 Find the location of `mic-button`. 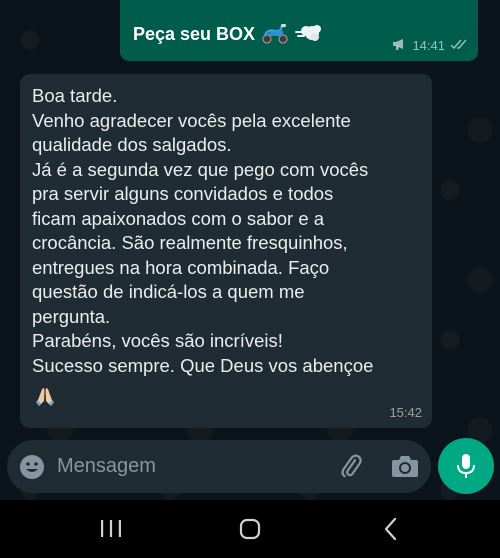

mic-button is located at coordinates (466, 466).